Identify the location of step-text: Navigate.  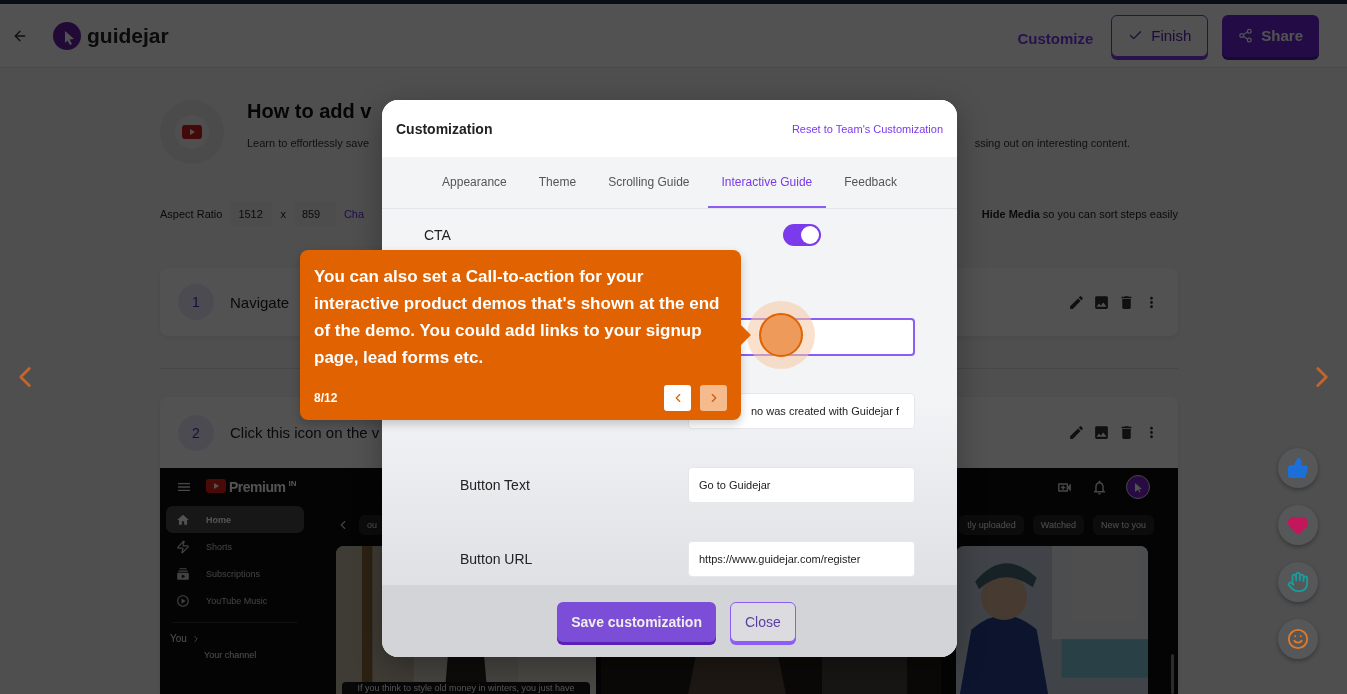
(260, 302).